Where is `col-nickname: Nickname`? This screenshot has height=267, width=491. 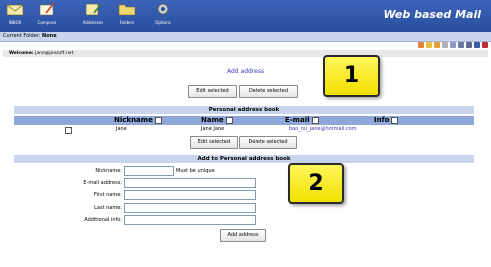
col-nickname: Nickname is located at coordinates (138, 120).